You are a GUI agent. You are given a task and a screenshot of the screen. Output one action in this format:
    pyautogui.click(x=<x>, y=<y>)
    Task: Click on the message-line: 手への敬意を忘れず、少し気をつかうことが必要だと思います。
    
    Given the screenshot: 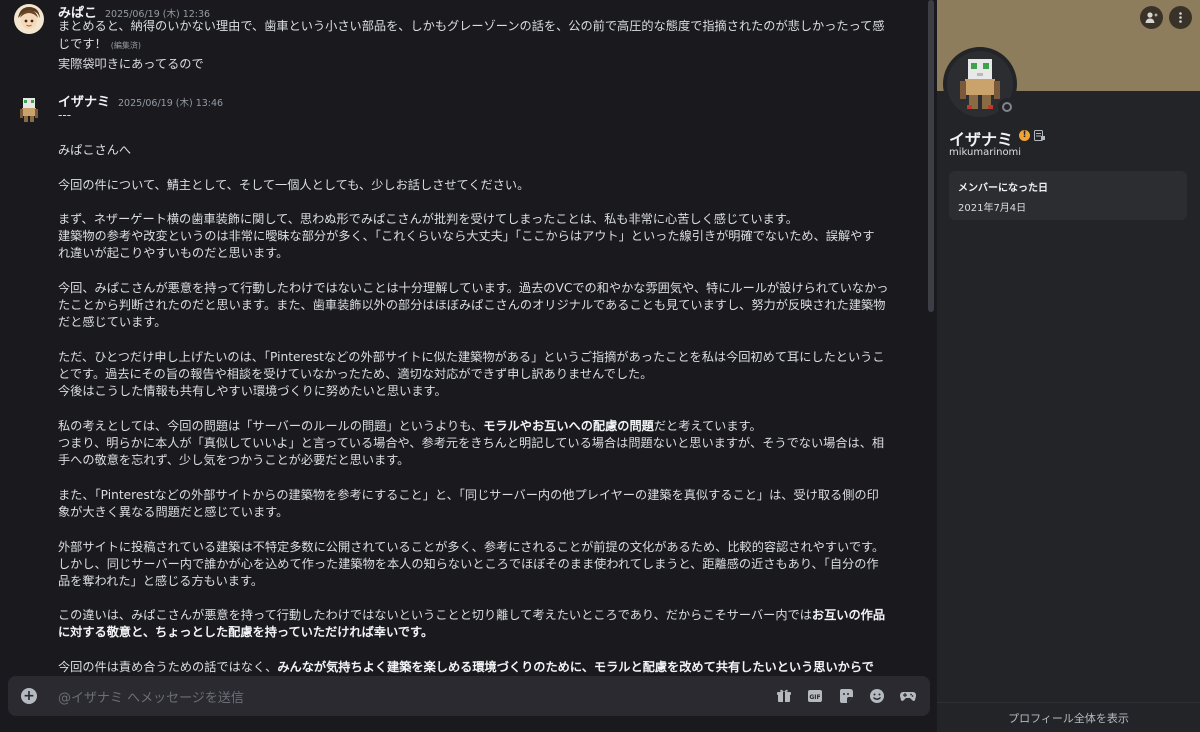 What is the action you would take?
    pyautogui.click(x=234, y=460)
    